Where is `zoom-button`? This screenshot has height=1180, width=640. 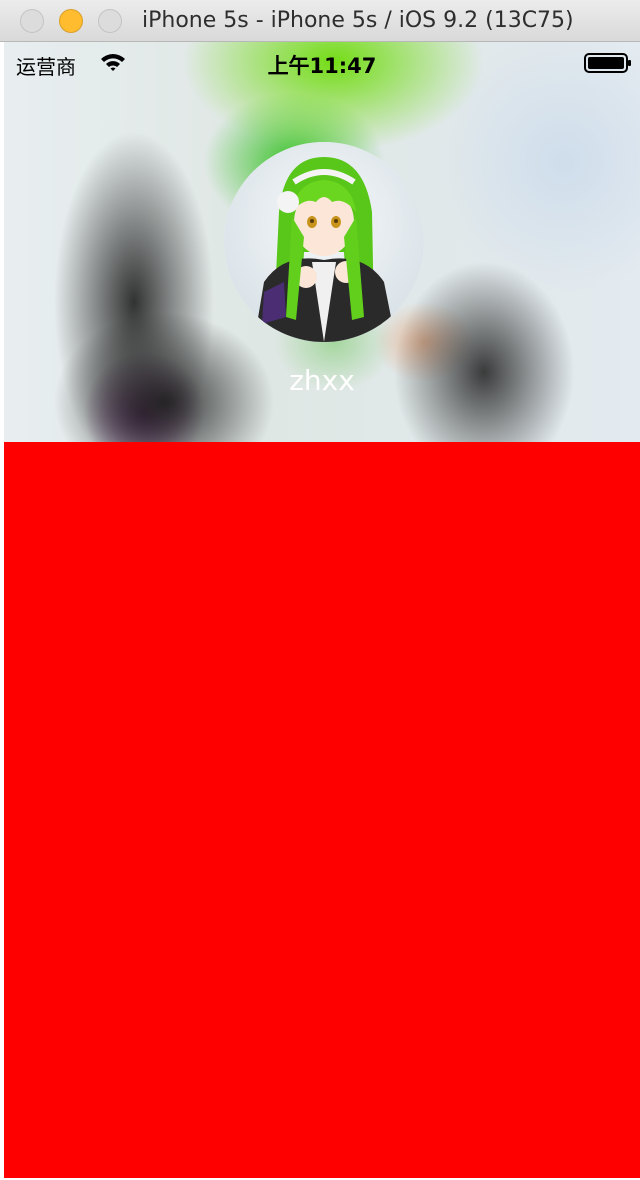 zoom-button is located at coordinates (110, 21).